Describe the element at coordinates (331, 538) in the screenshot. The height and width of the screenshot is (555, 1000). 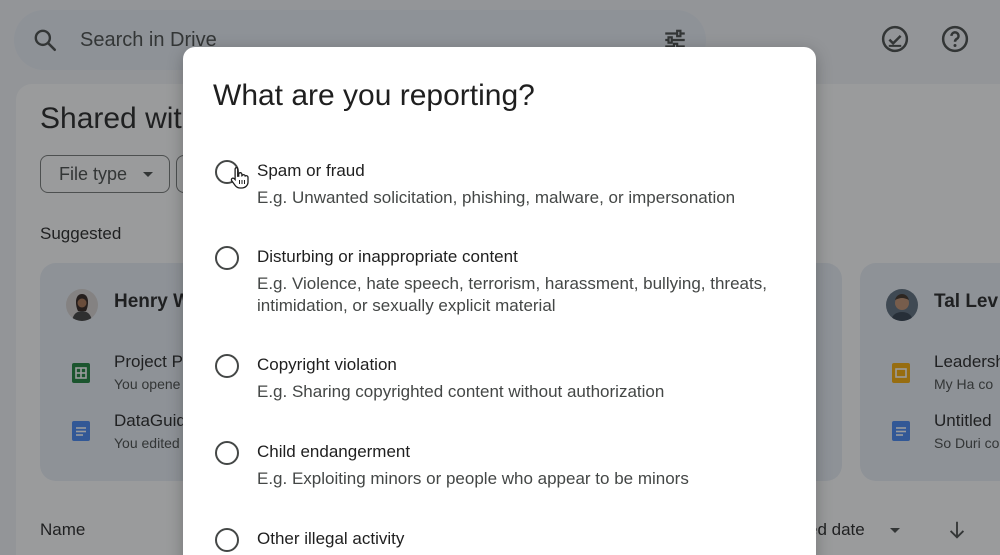
I see `option-label: Other illegal activity` at that location.